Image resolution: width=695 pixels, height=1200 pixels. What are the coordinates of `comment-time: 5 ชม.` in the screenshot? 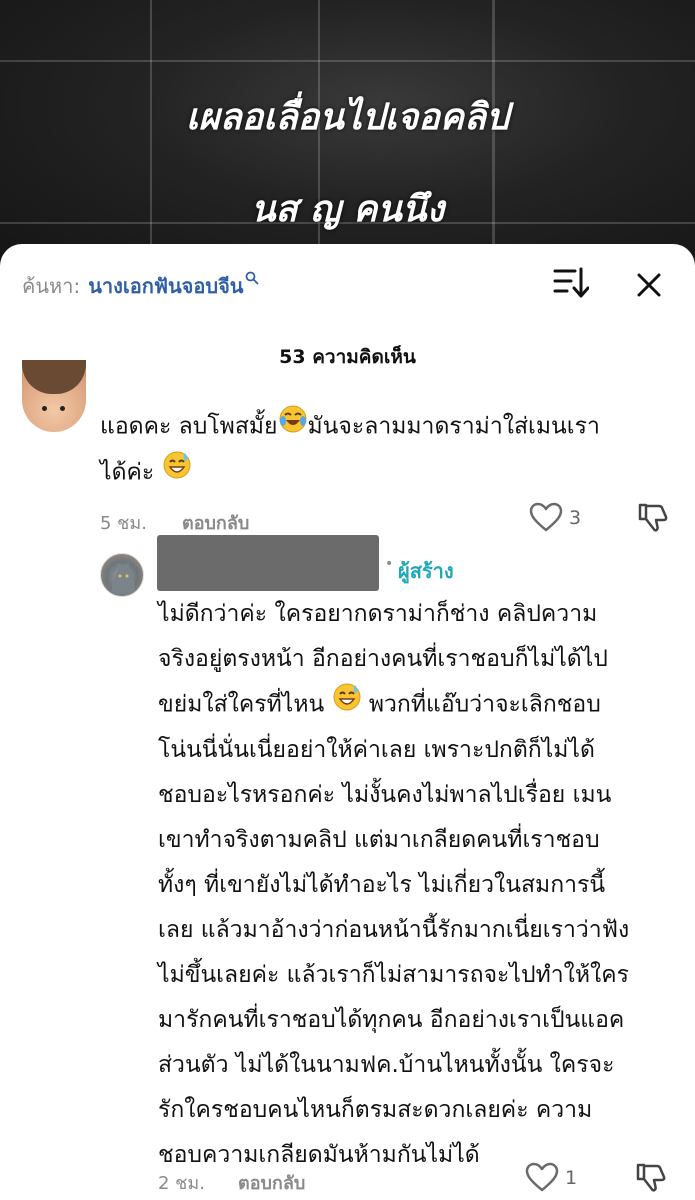 It's located at (123, 523).